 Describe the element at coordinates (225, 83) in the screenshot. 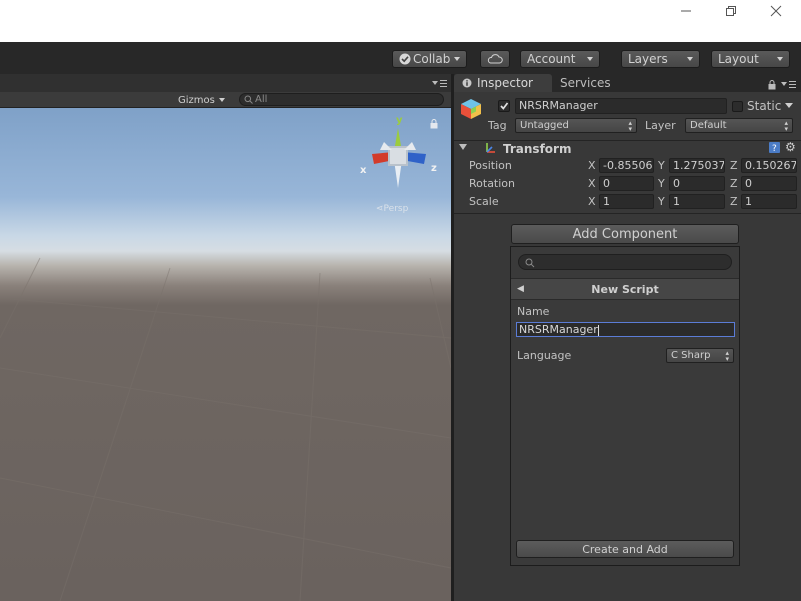

I see `scene-panel-header` at that location.